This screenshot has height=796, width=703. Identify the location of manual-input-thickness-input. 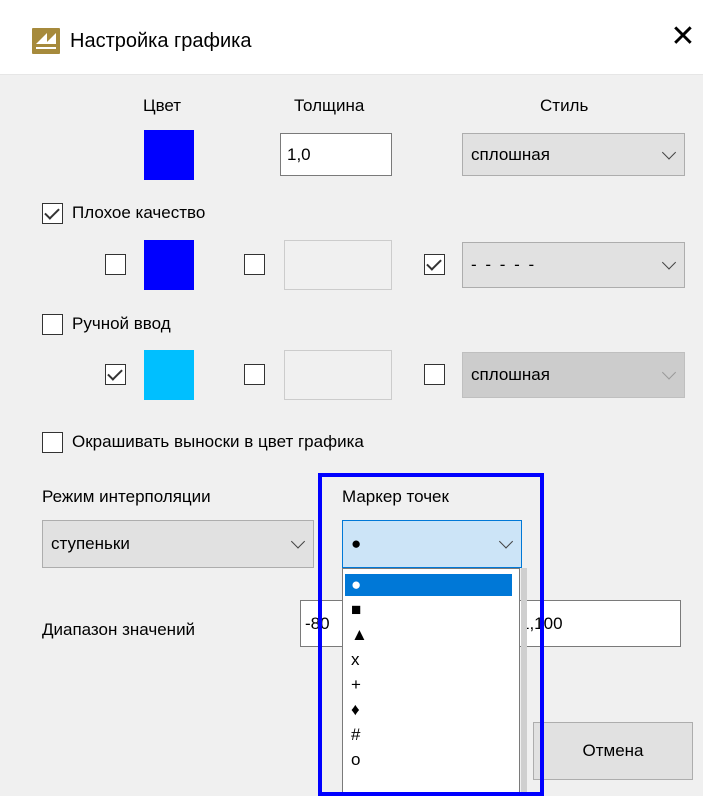
(338, 375).